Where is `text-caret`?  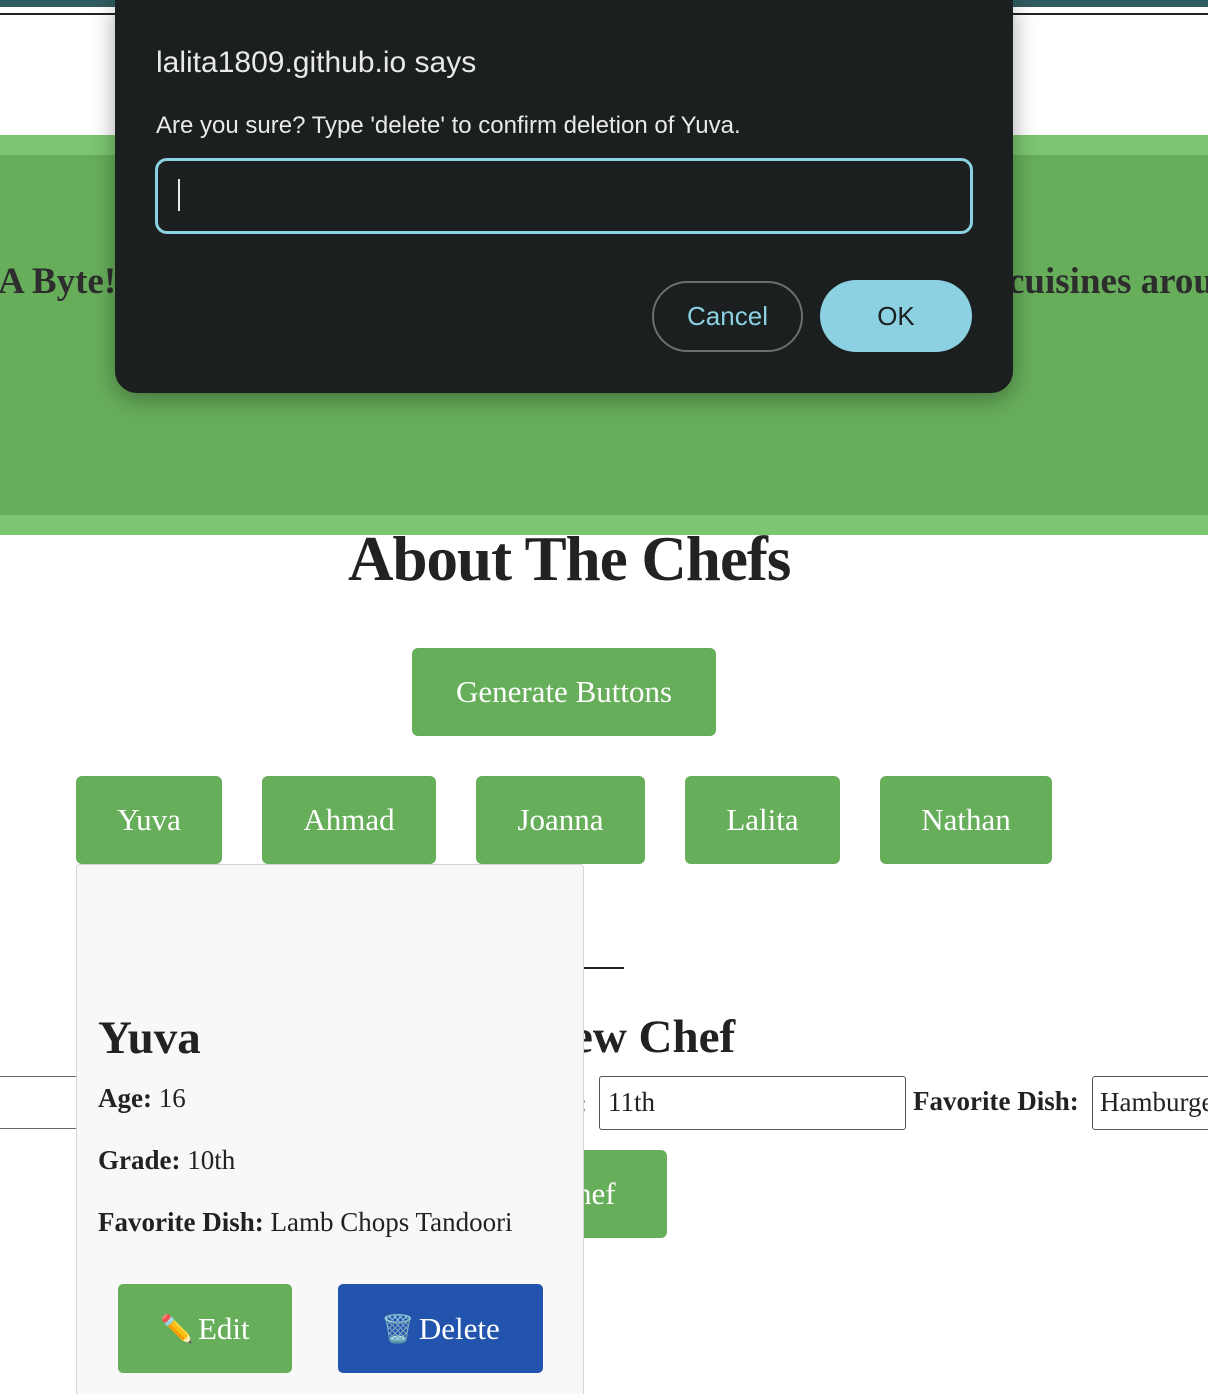
text-caret is located at coordinates (179, 195).